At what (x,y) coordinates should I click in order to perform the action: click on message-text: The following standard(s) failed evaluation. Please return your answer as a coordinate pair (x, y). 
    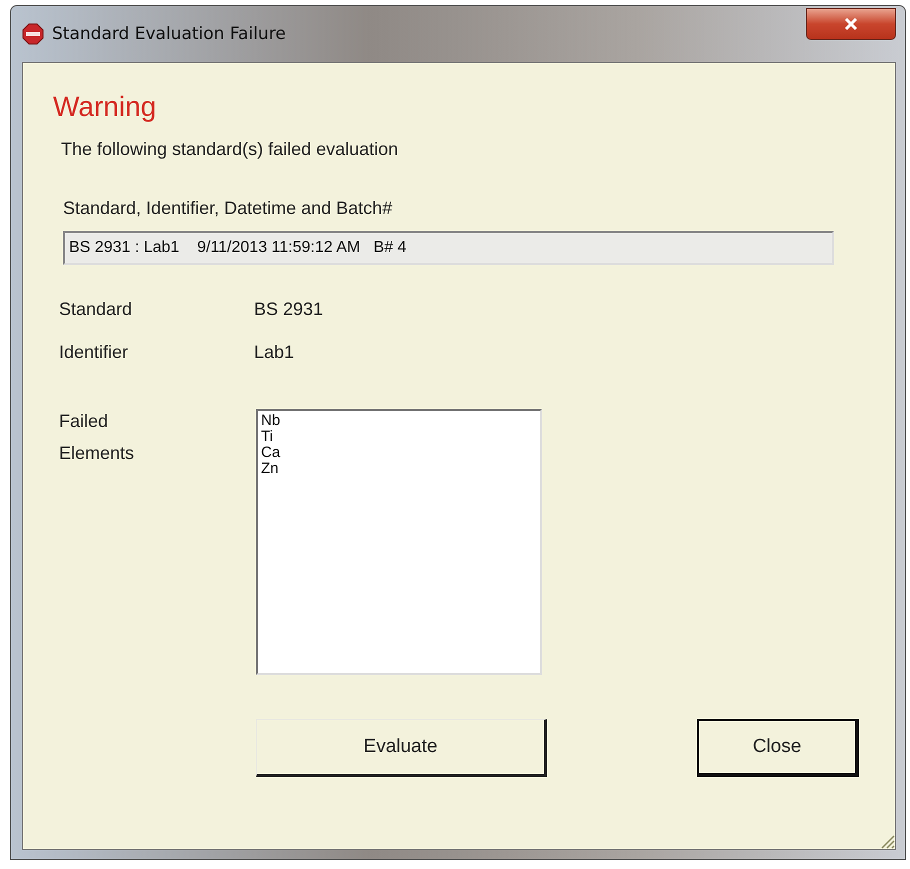
    Looking at the image, I should click on (230, 149).